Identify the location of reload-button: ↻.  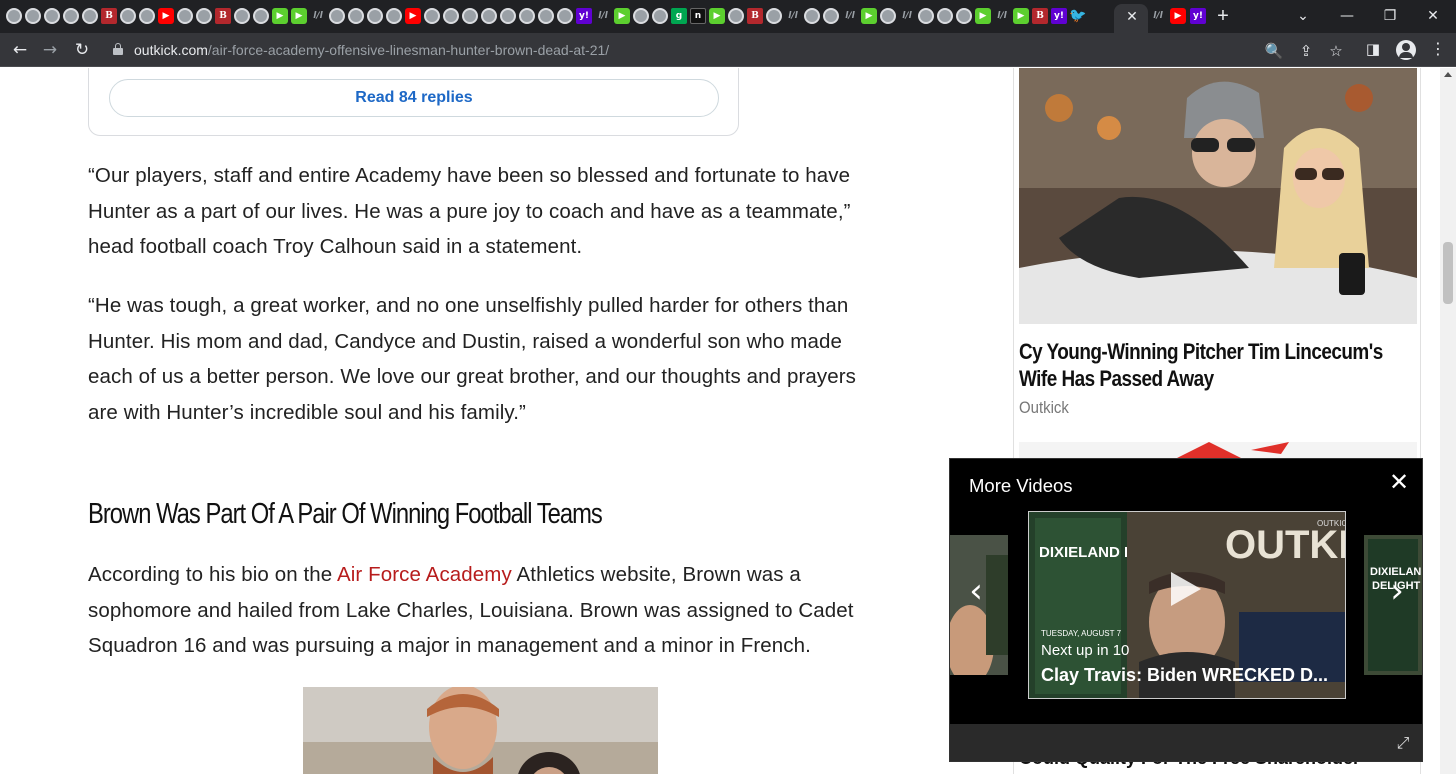
(82, 50).